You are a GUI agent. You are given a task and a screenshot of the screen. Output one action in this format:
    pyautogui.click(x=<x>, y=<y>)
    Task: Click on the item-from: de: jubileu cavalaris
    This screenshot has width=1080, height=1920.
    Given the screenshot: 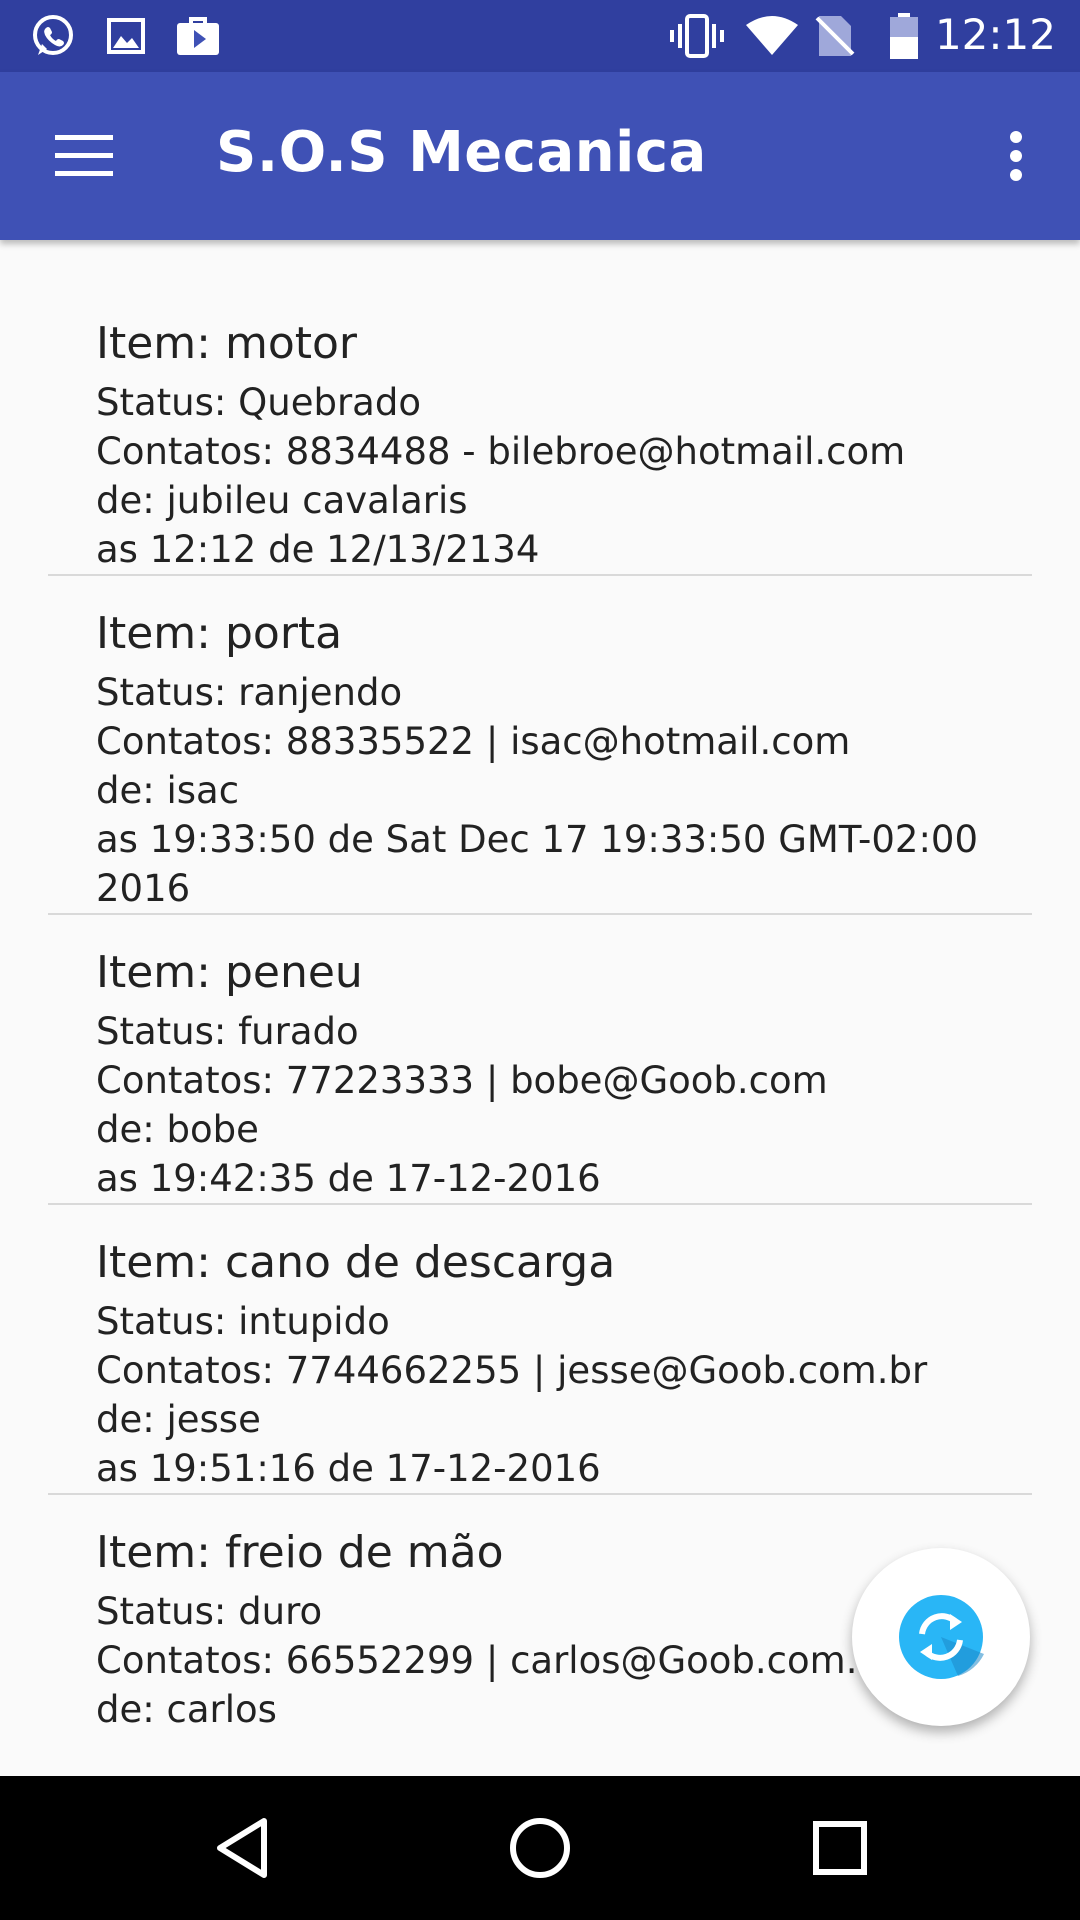 What is the action you would take?
    pyautogui.click(x=282, y=500)
    